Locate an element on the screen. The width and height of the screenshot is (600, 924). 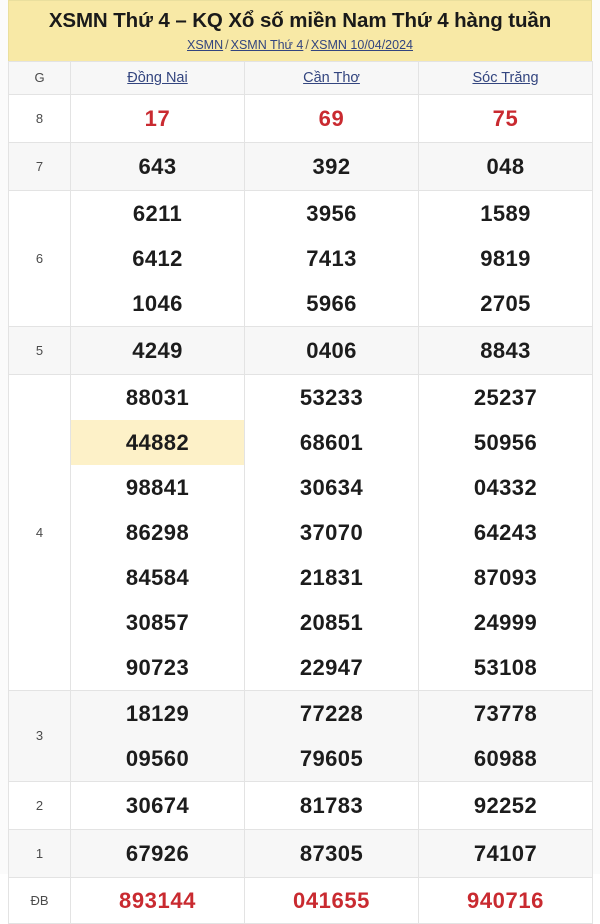
result-cell-dong-nai: 643 is located at coordinates (157, 166).